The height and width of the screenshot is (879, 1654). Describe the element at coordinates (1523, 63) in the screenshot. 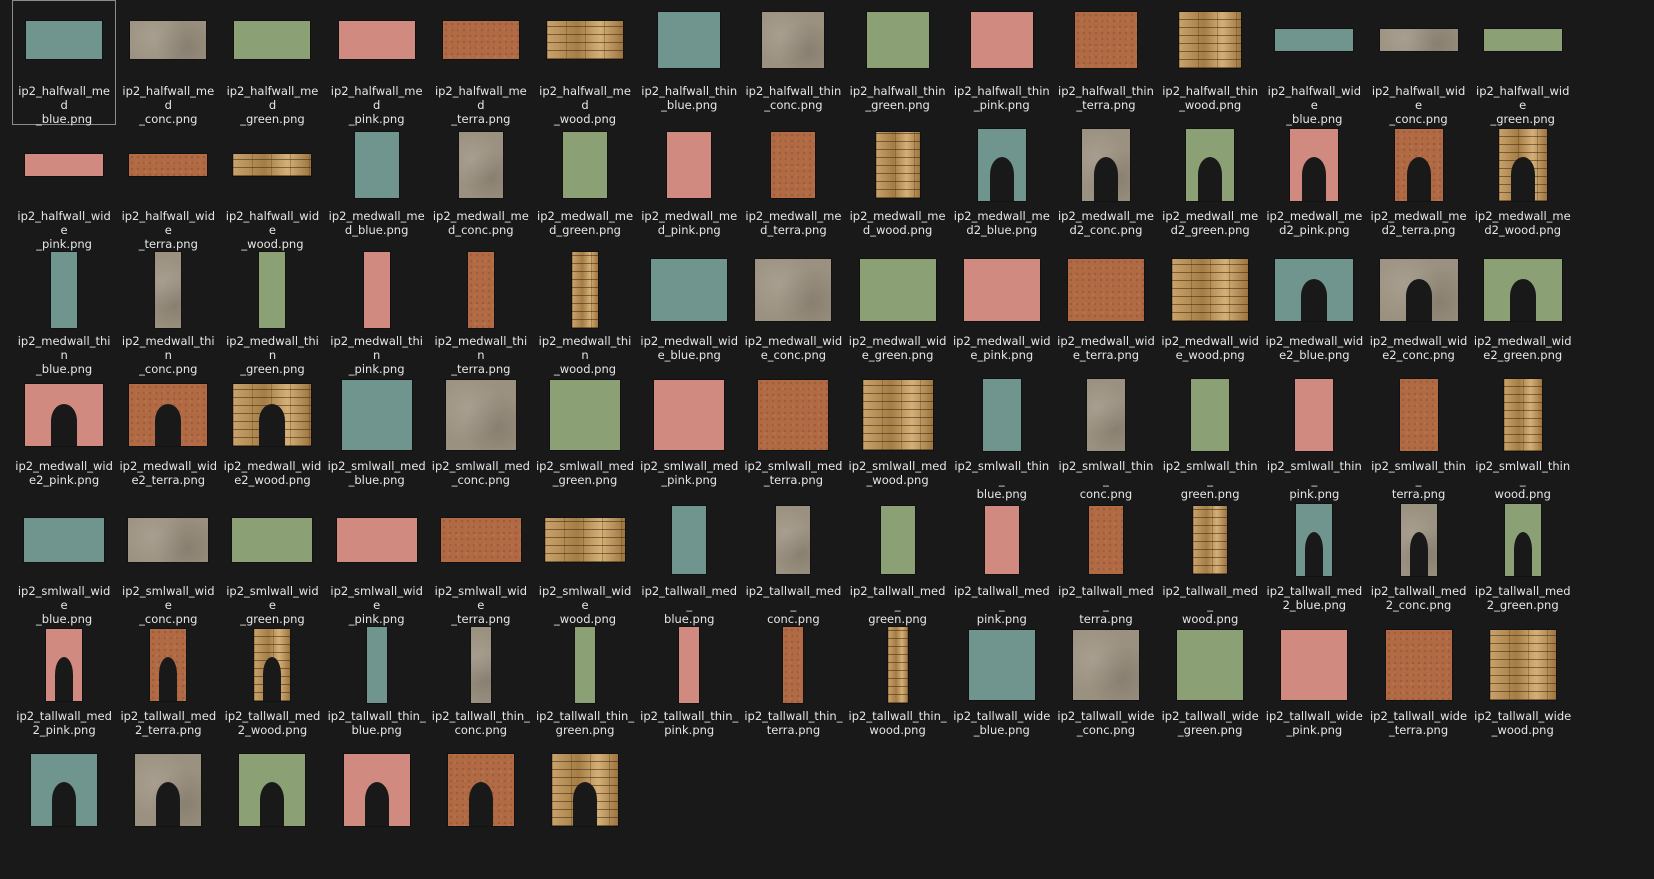

I see `file-item: ip2_halfwall_wide _green.png` at that location.